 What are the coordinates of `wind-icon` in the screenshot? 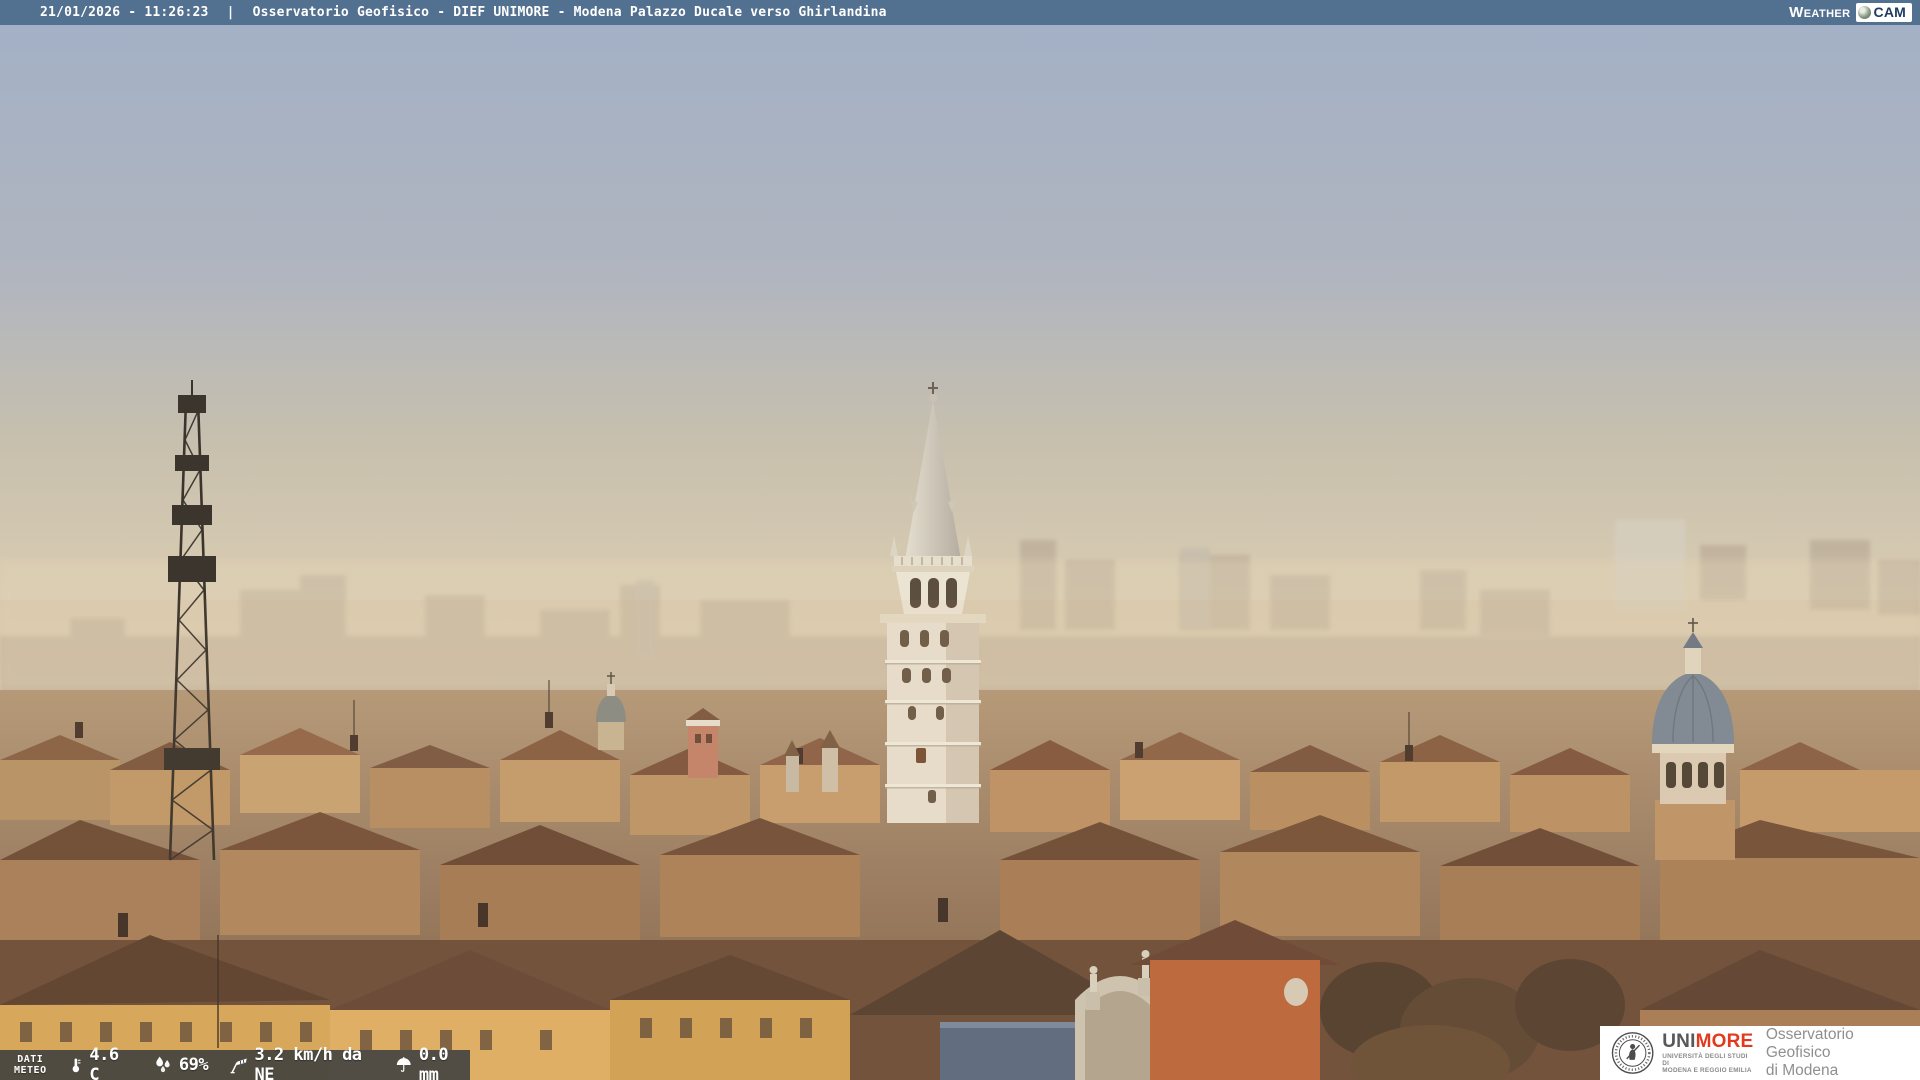 It's located at (238, 1066).